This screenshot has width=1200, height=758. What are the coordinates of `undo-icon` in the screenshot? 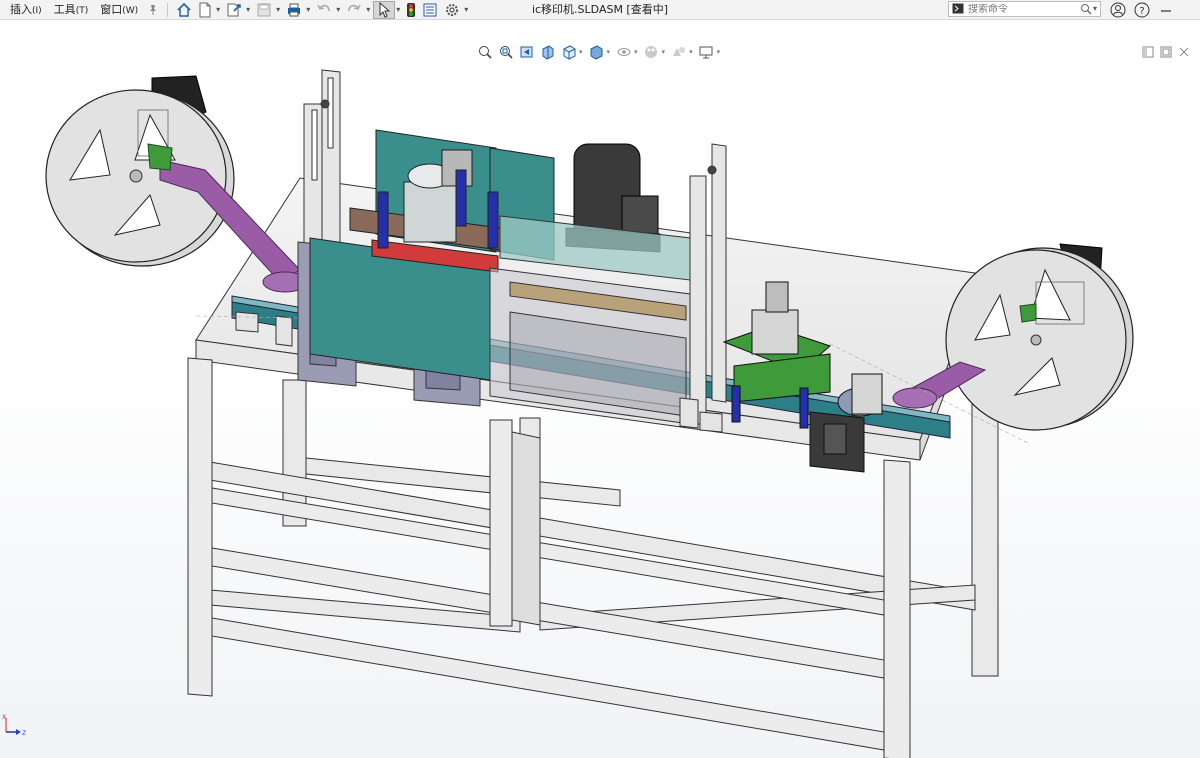 It's located at (324, 10).